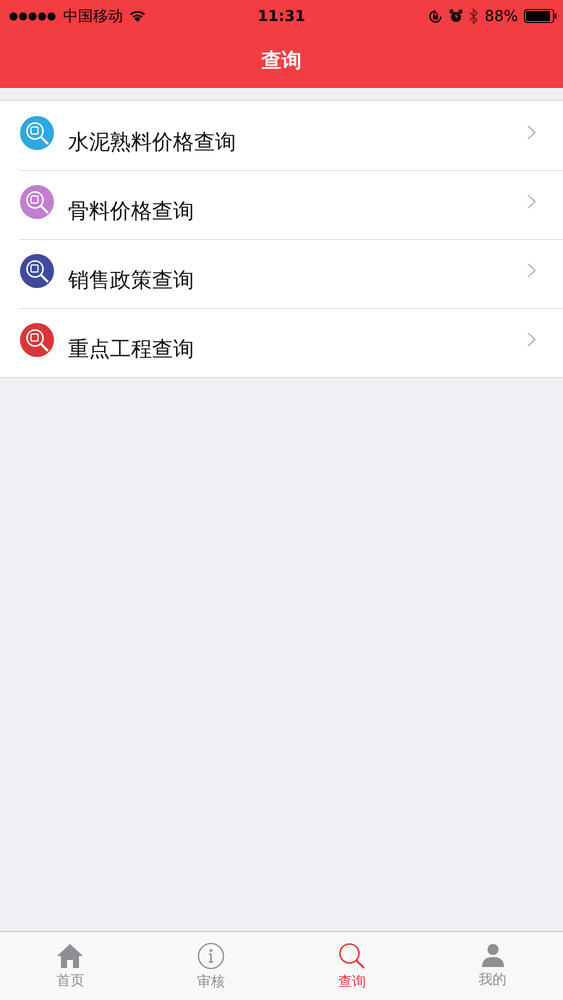 The height and width of the screenshot is (1000, 563). What do you see at coordinates (70, 955) in the screenshot?
I see `home-icon` at bounding box center [70, 955].